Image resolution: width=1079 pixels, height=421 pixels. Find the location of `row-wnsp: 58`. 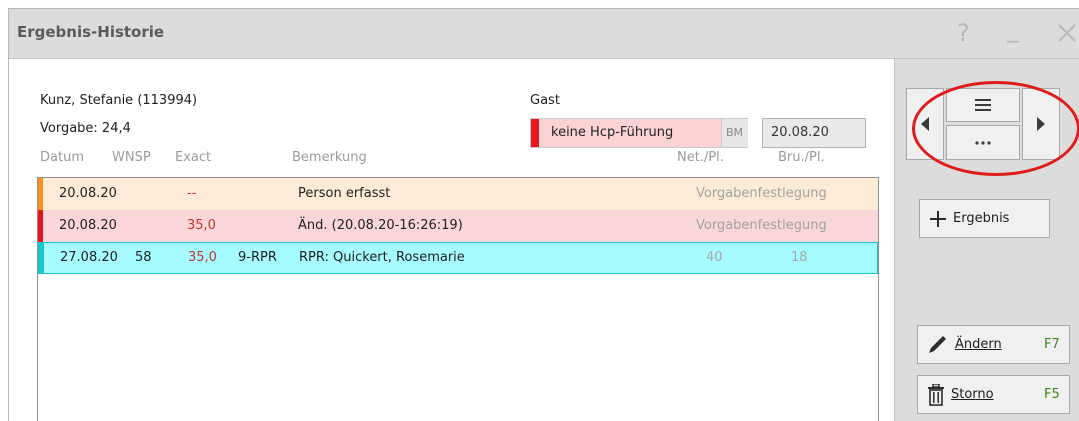

row-wnsp: 58 is located at coordinates (143, 257).